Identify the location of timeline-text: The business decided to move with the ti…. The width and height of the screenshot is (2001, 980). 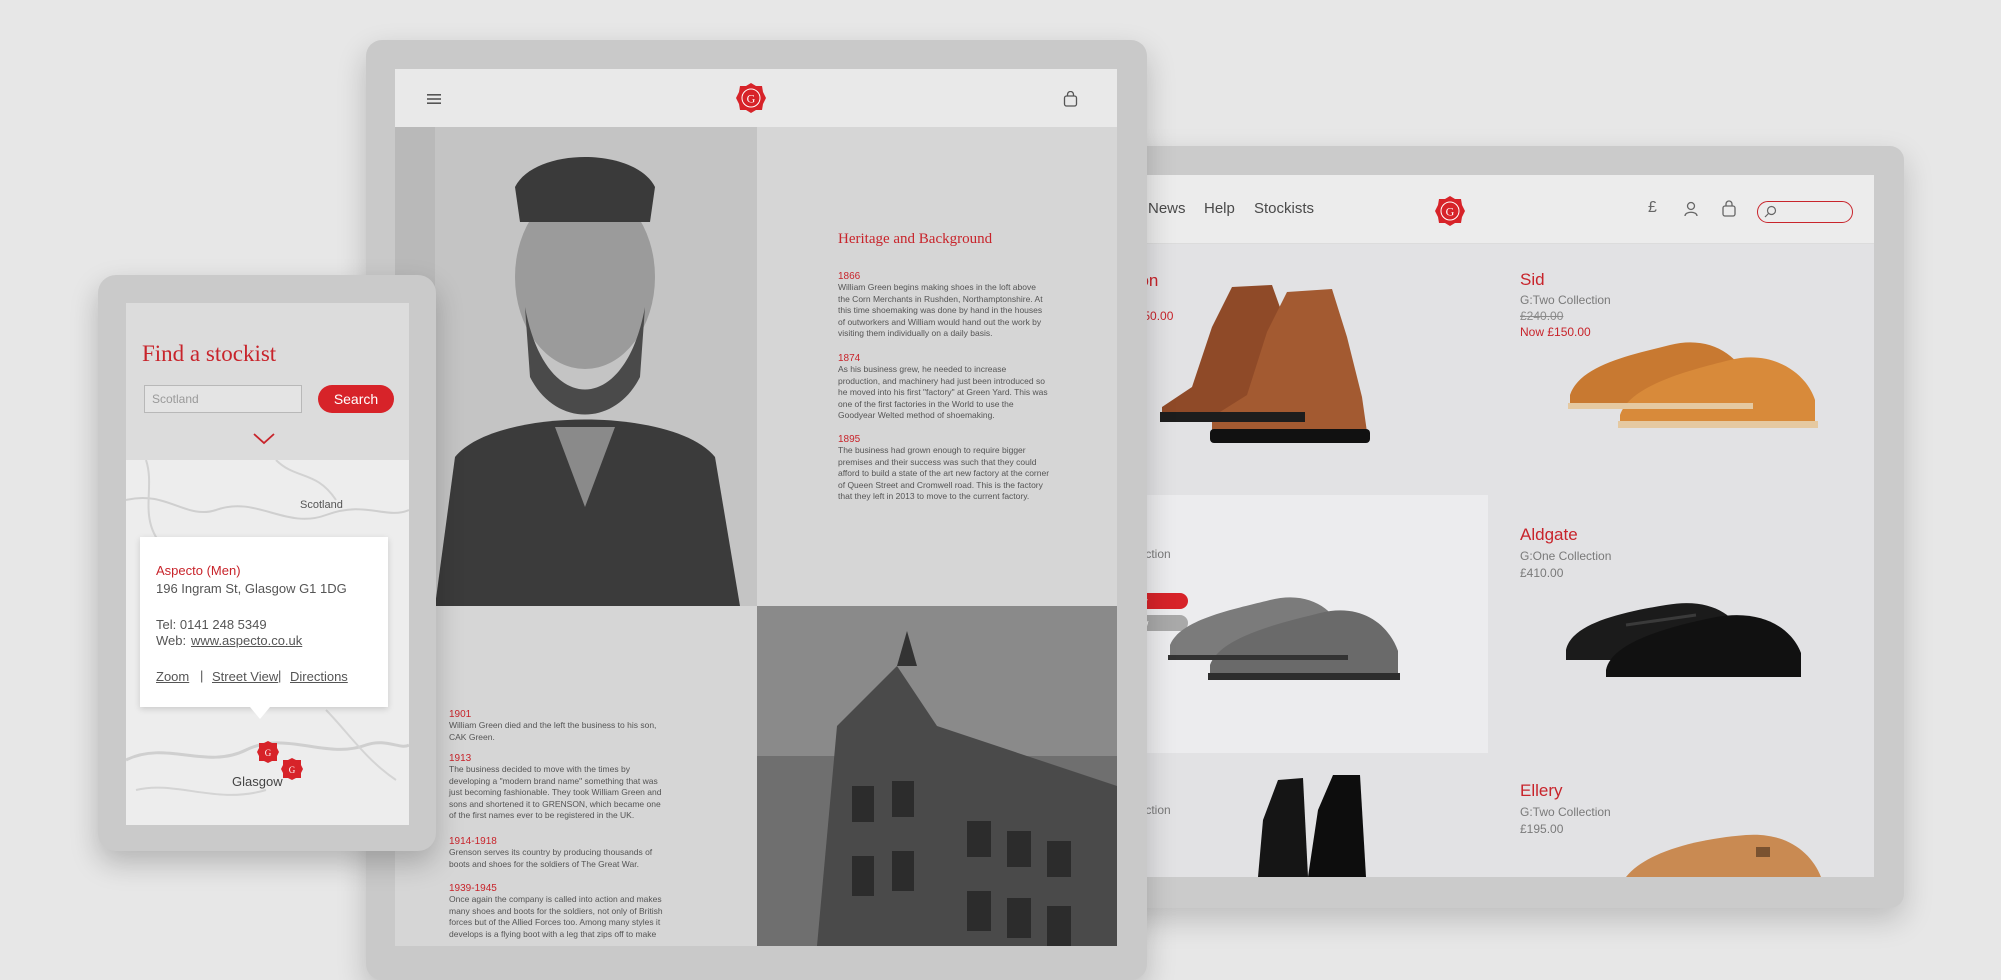
(555, 792).